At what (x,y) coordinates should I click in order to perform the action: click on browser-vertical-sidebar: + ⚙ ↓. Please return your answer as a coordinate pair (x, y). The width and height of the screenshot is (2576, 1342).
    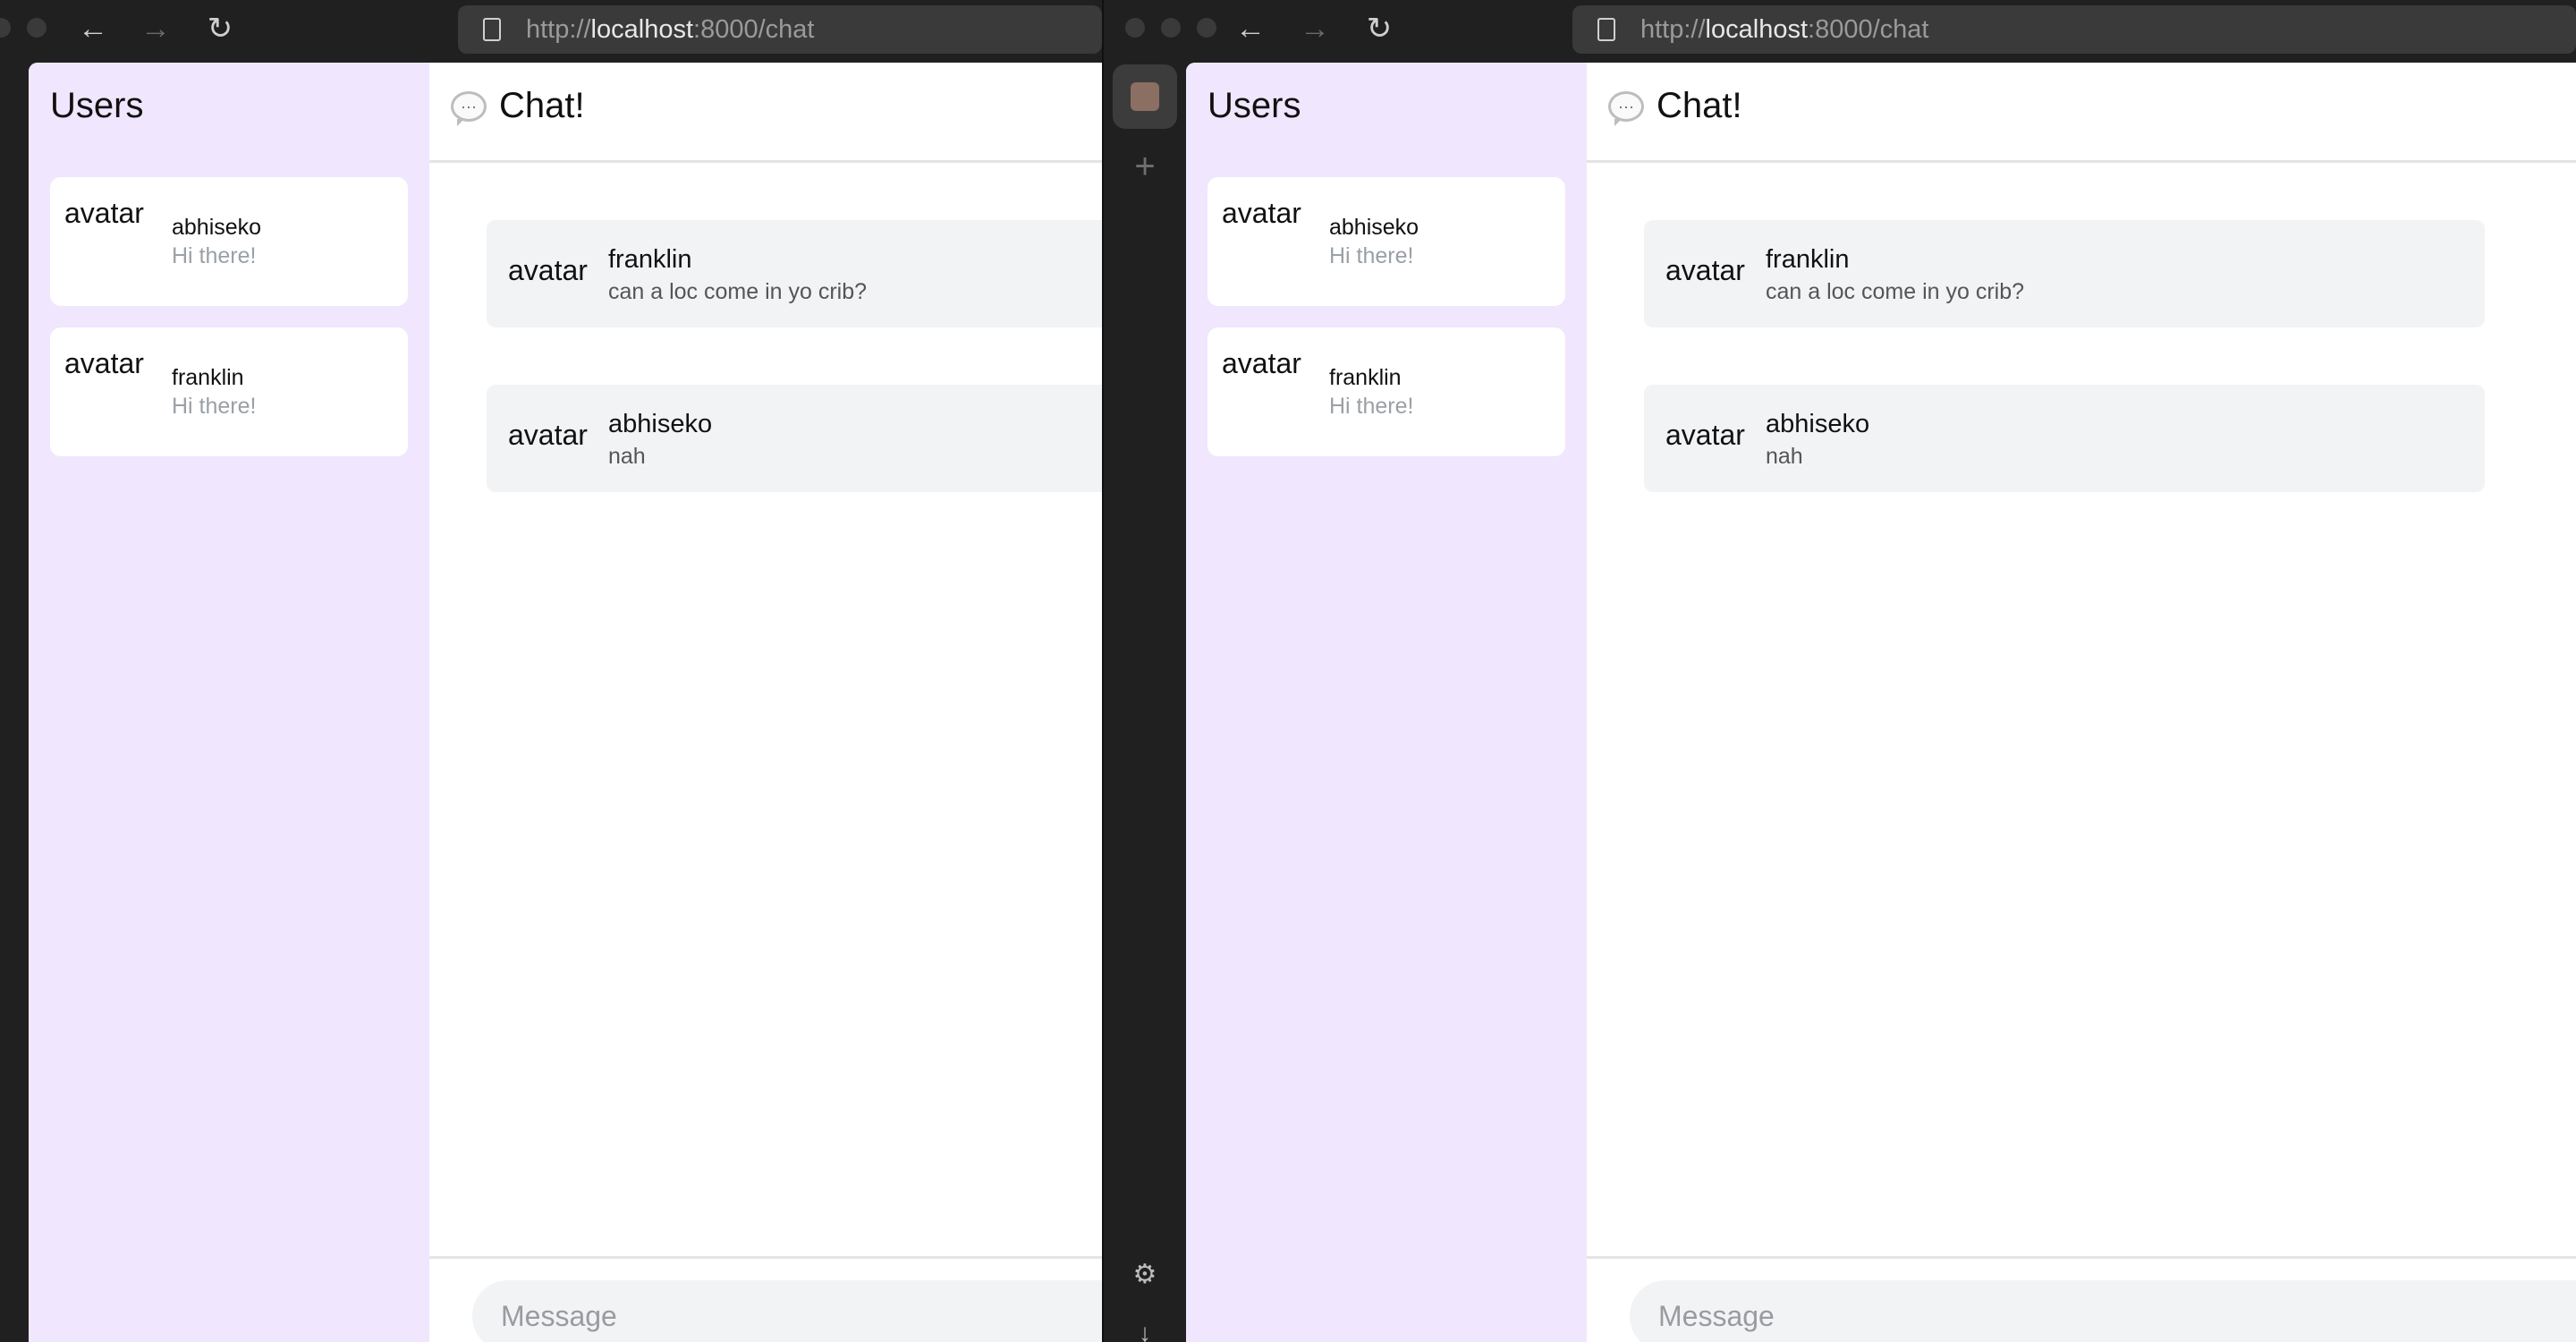
    Looking at the image, I should click on (1145, 701).